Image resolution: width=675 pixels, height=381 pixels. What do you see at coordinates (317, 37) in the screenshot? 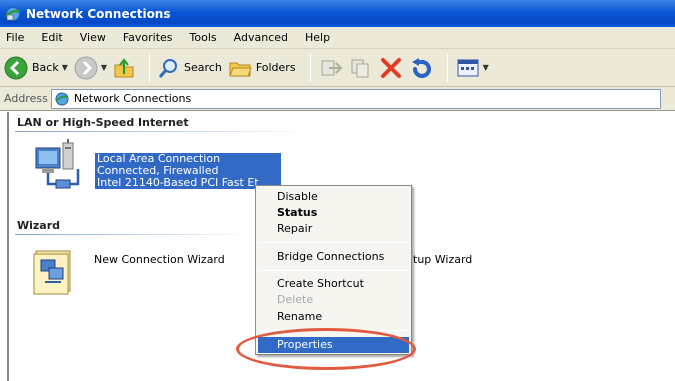
I see `menu-help: Help` at bounding box center [317, 37].